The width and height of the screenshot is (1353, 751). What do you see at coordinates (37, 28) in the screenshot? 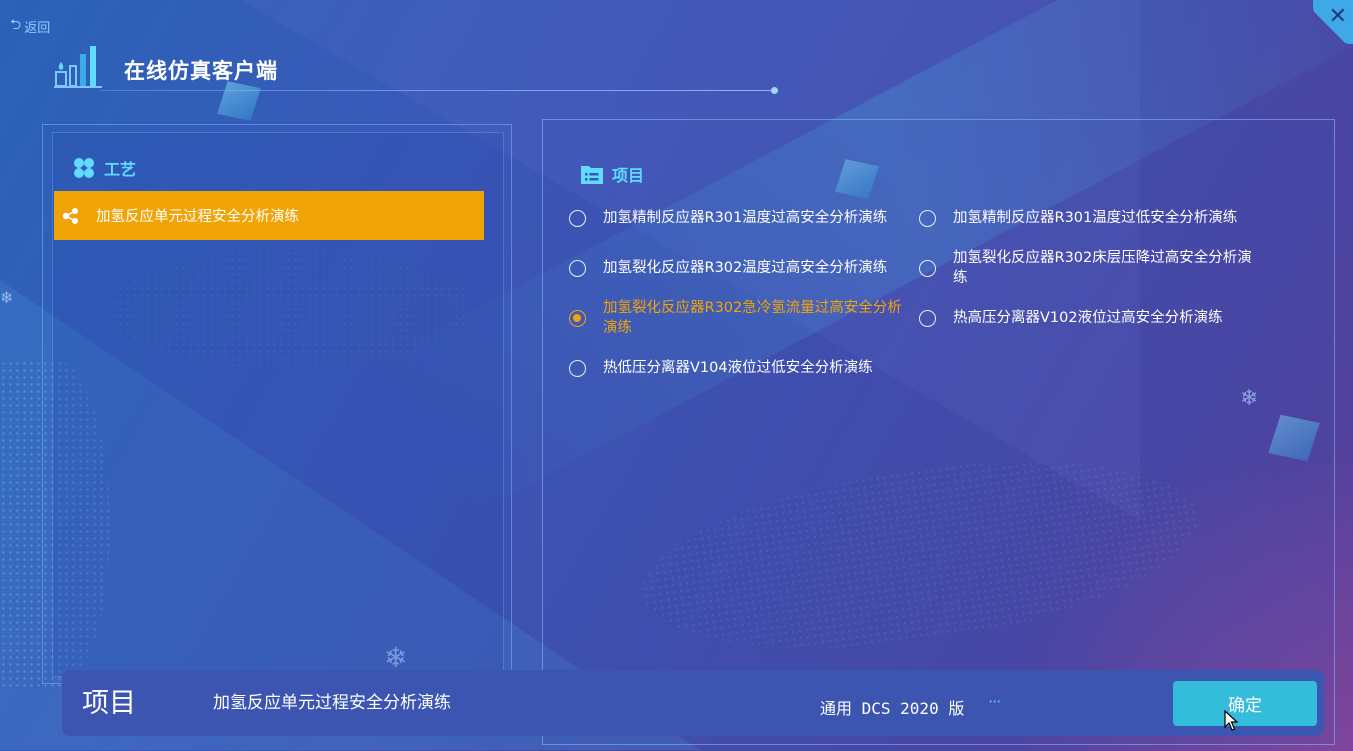
I see `back-label: 返回` at bounding box center [37, 28].